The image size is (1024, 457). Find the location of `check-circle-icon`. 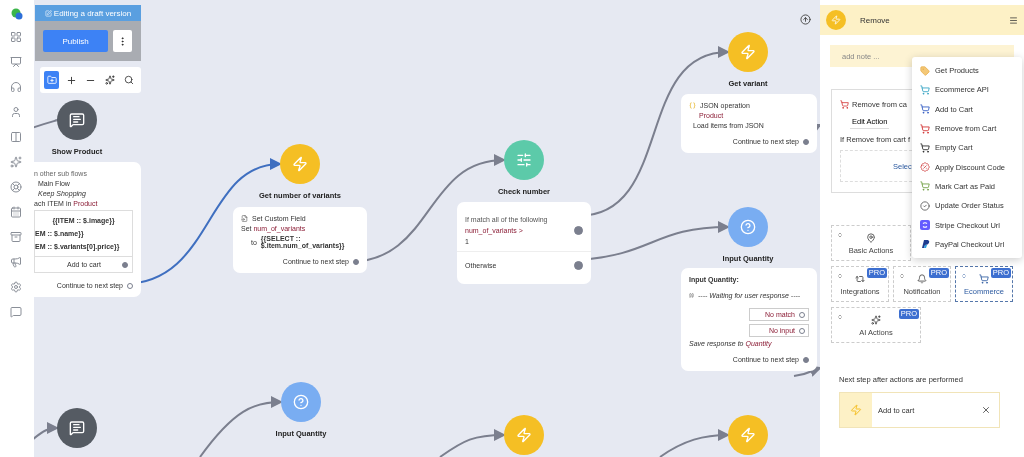

check-circle-icon is located at coordinates (925, 205).